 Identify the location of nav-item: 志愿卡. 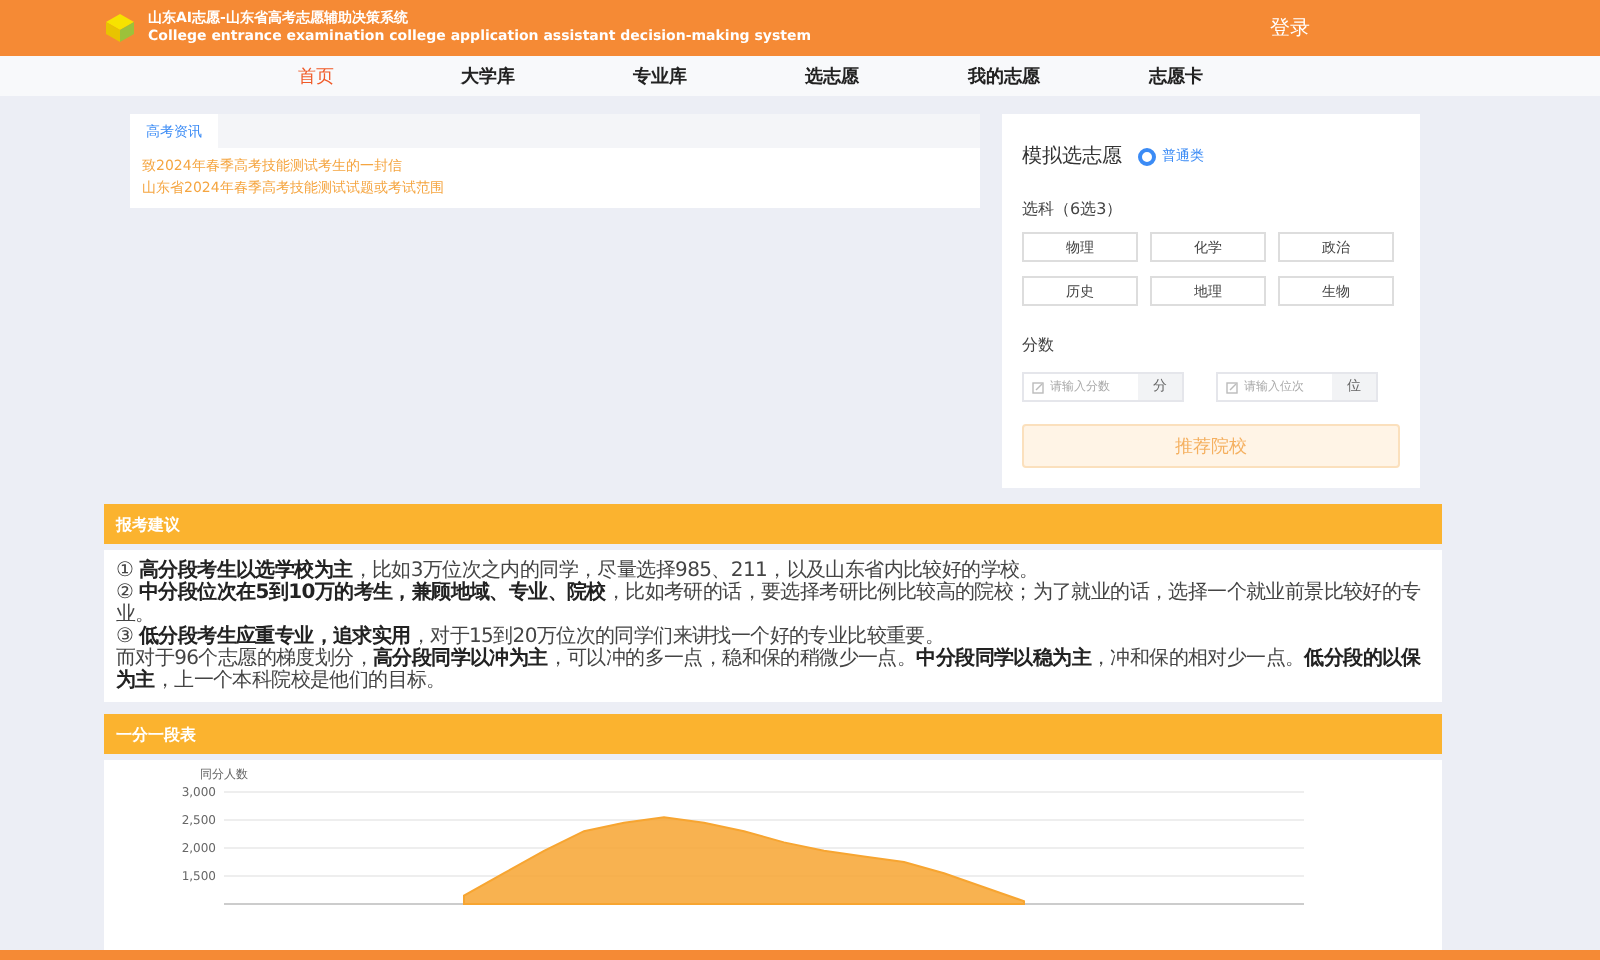
(1176, 76).